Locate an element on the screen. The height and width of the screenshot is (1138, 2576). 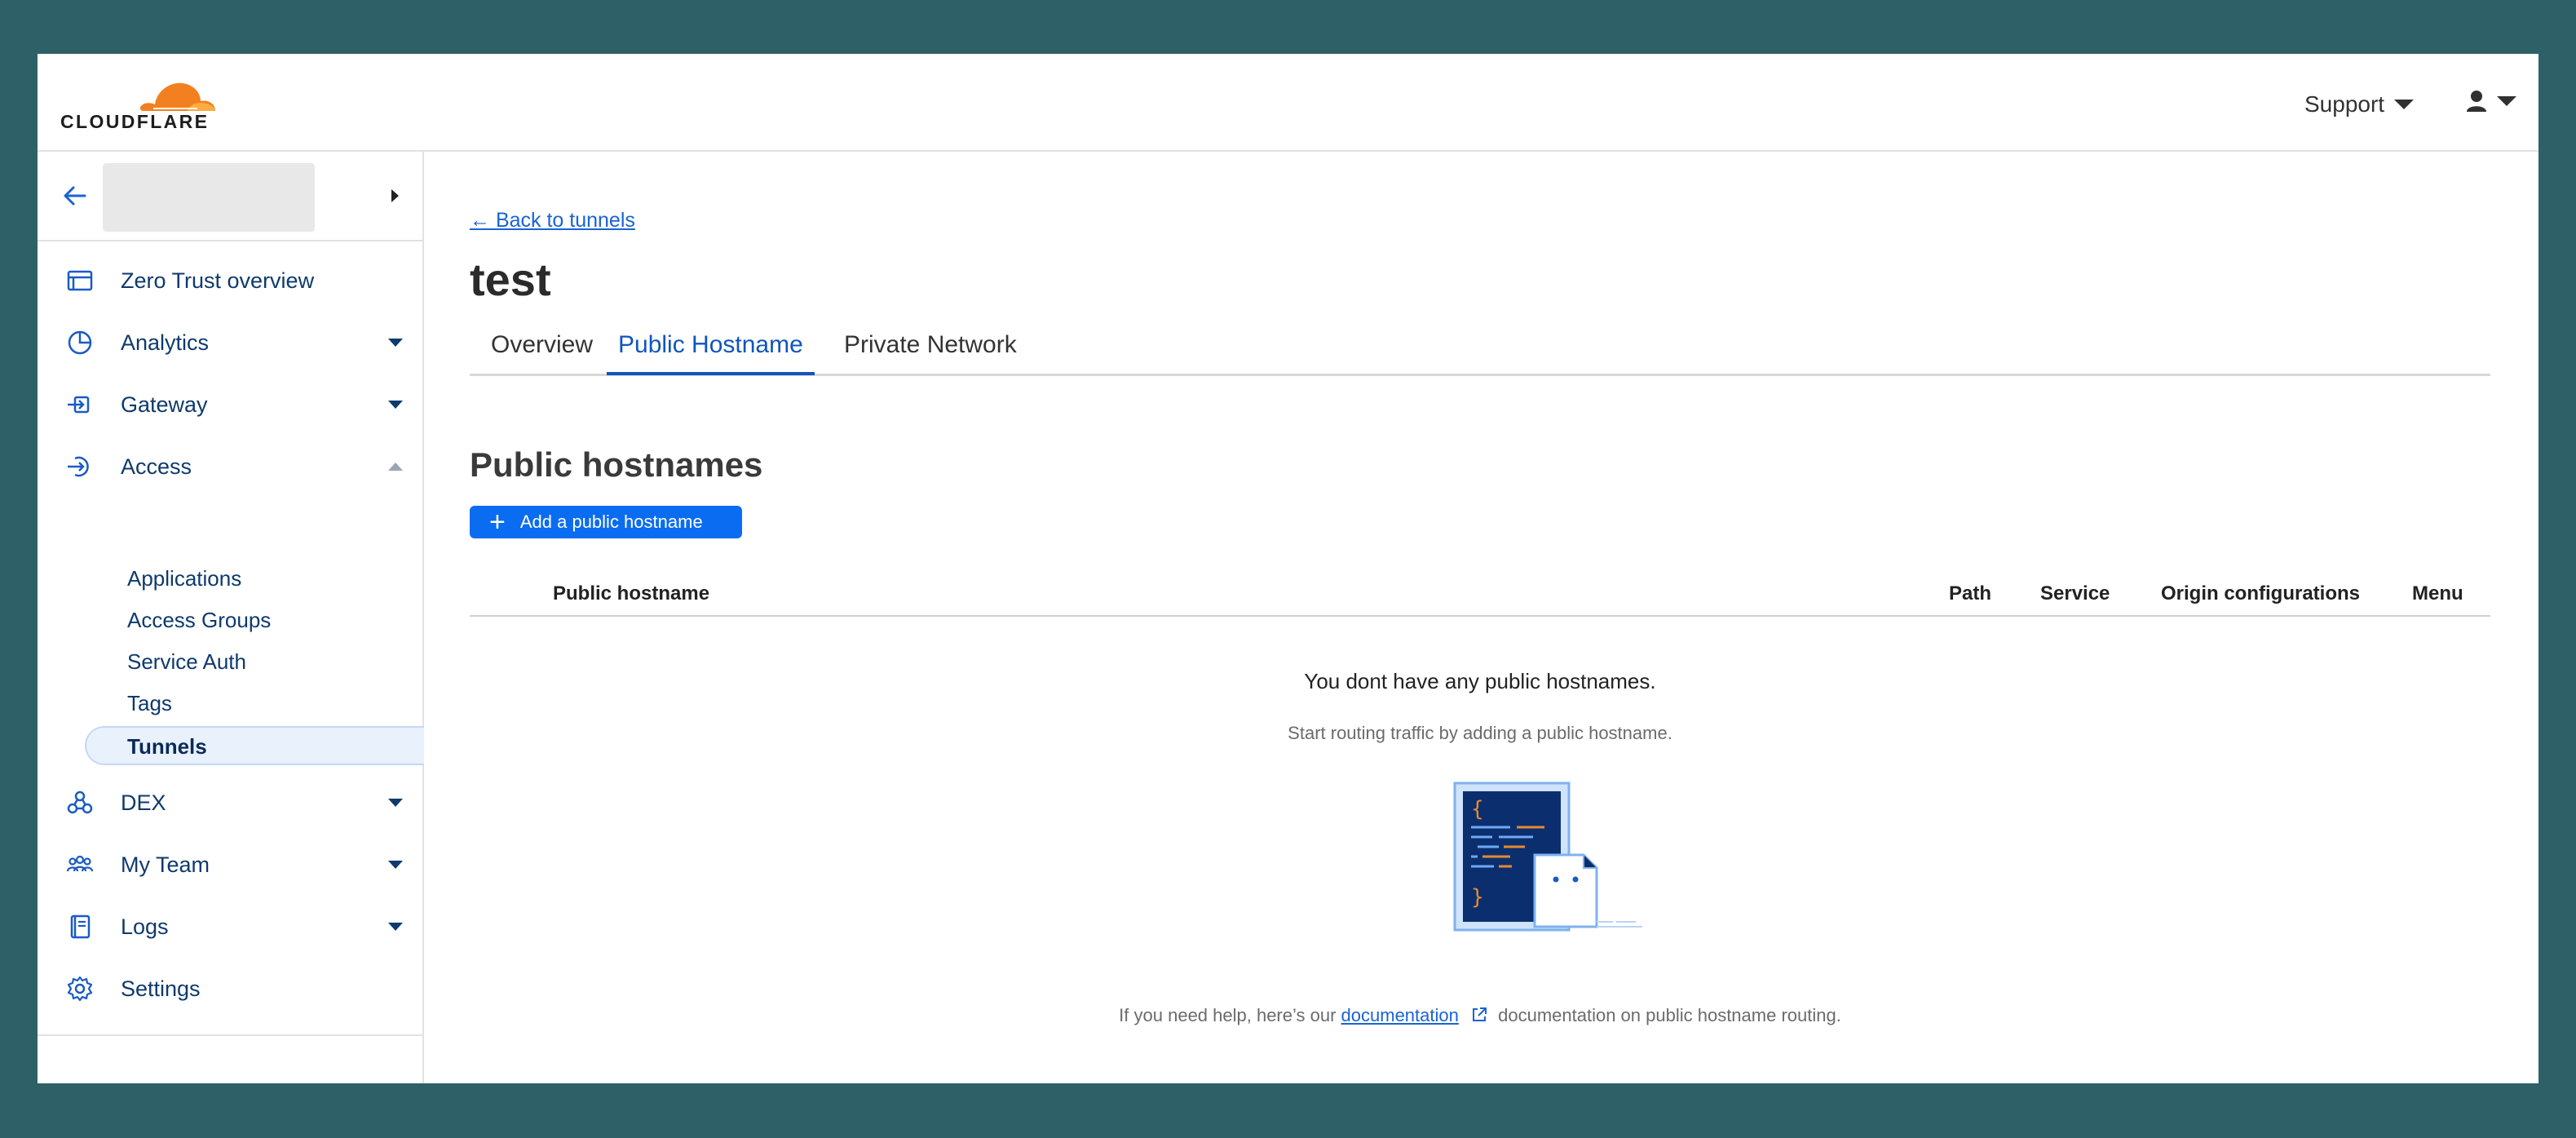
support-label: Support is located at coordinates (2344, 104).